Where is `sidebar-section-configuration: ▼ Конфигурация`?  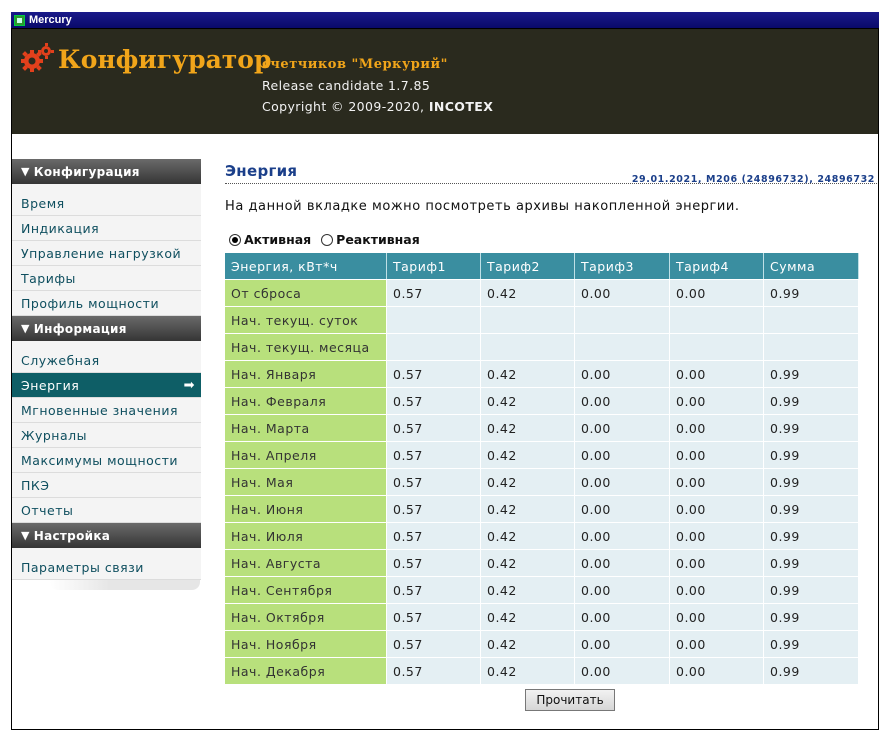
sidebar-section-configuration: ▼ Конфигурация is located at coordinates (106, 171).